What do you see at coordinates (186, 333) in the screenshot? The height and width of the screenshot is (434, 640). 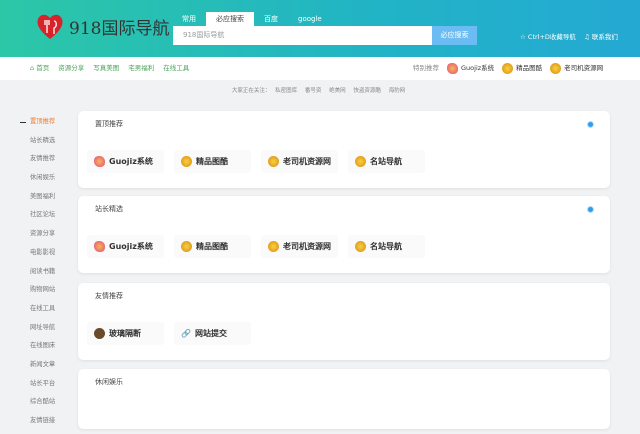 I see `link-icon: 🔗` at bounding box center [186, 333].